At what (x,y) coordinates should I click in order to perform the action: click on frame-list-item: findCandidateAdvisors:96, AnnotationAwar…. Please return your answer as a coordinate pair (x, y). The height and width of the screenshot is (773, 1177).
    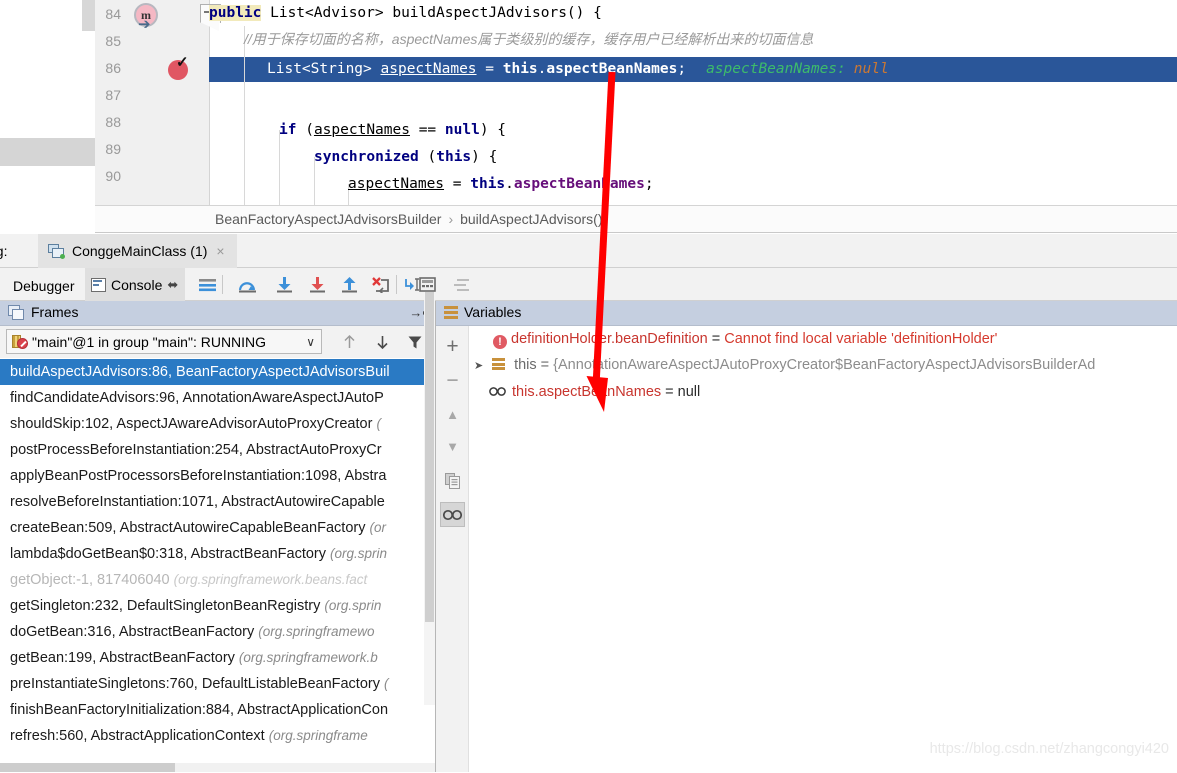
    Looking at the image, I should click on (217, 398).